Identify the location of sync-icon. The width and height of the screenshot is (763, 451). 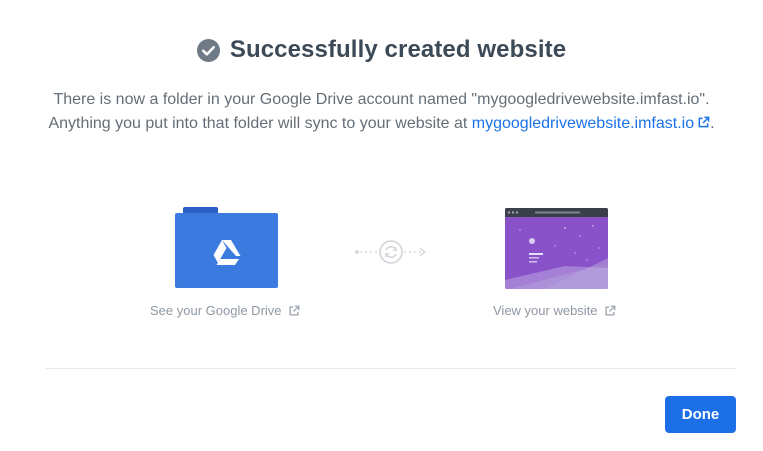
(391, 252).